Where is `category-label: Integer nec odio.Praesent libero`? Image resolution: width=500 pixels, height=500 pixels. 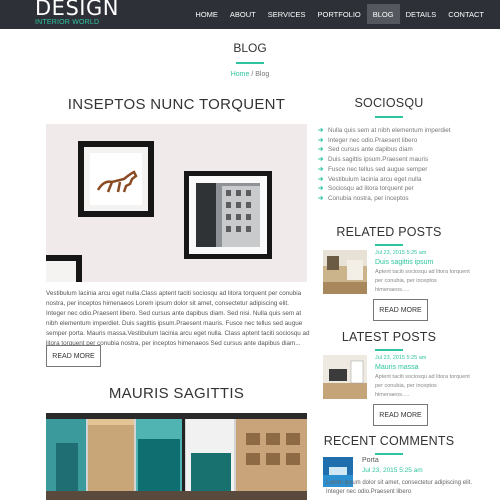 category-label: Integer nec odio.Praesent libero is located at coordinates (373, 140).